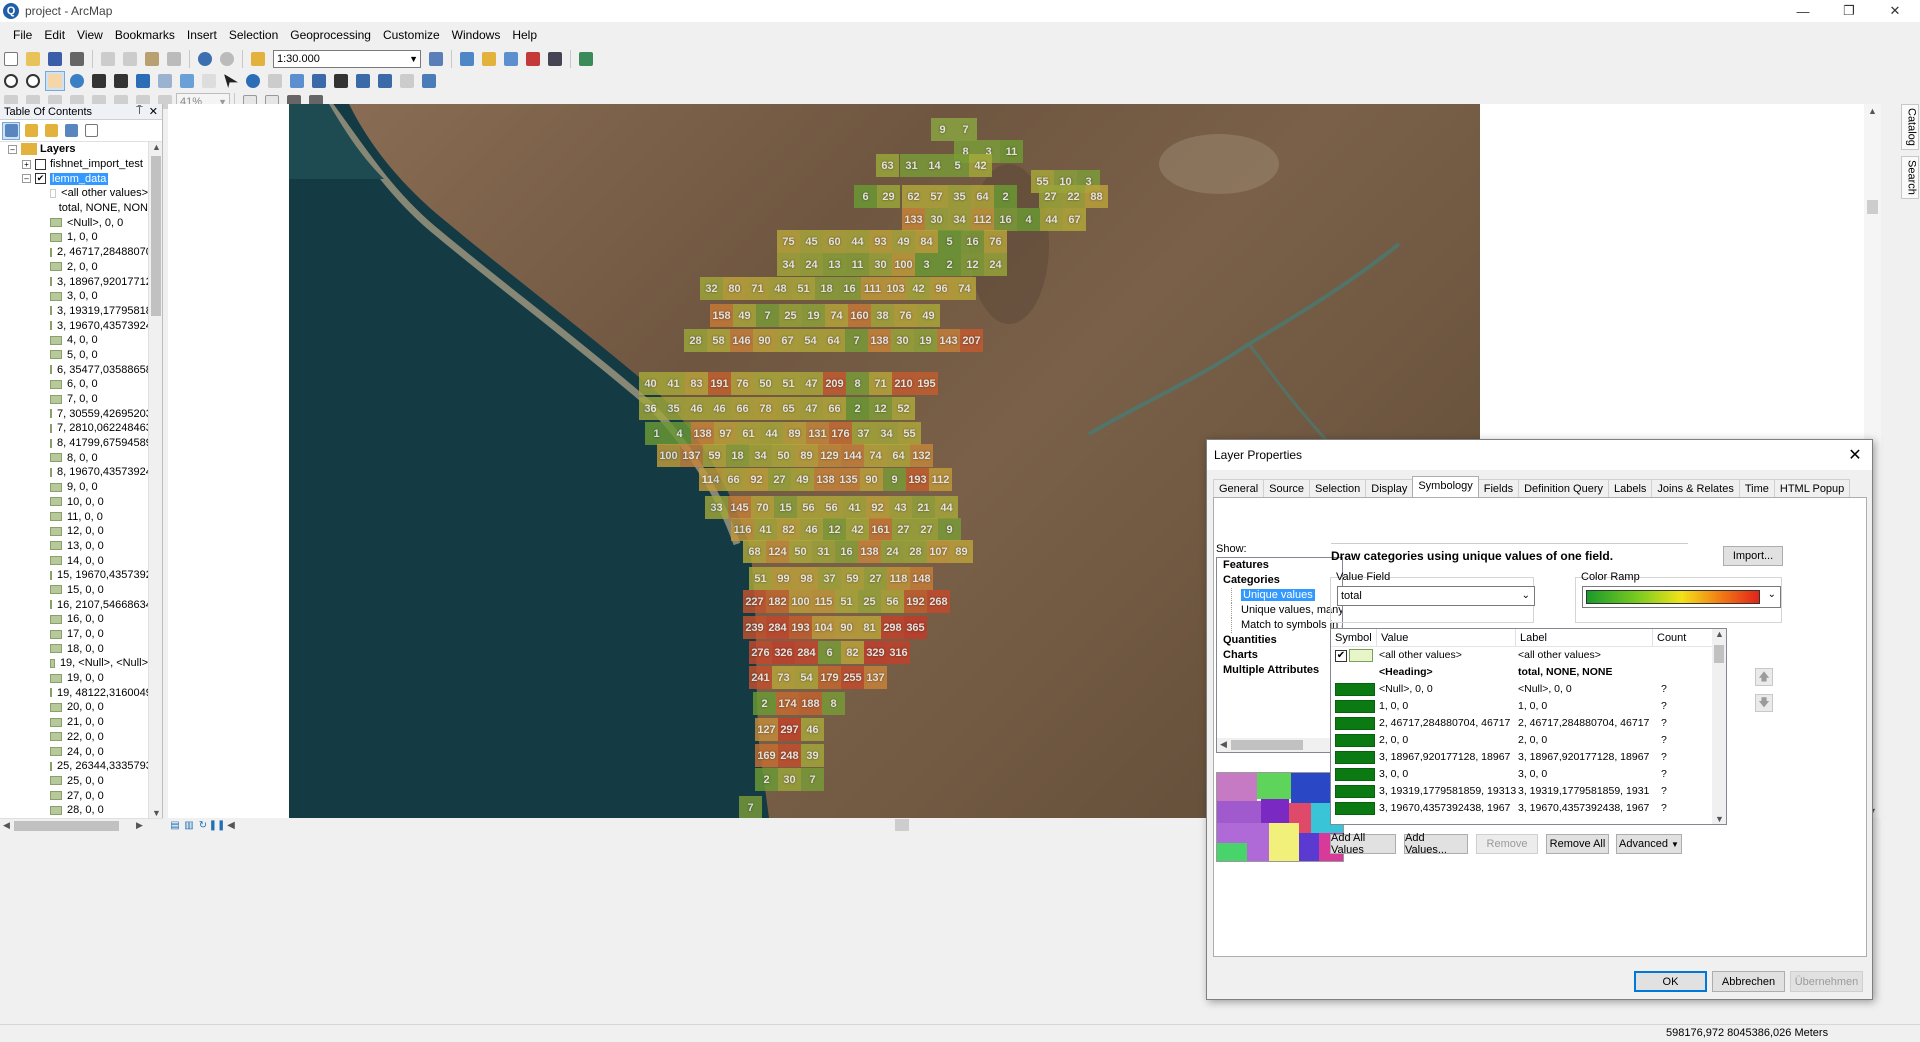 The height and width of the screenshot is (1042, 1920). I want to click on values-table-row: <Heading> total, NONE, NONE, so click(1528, 672).